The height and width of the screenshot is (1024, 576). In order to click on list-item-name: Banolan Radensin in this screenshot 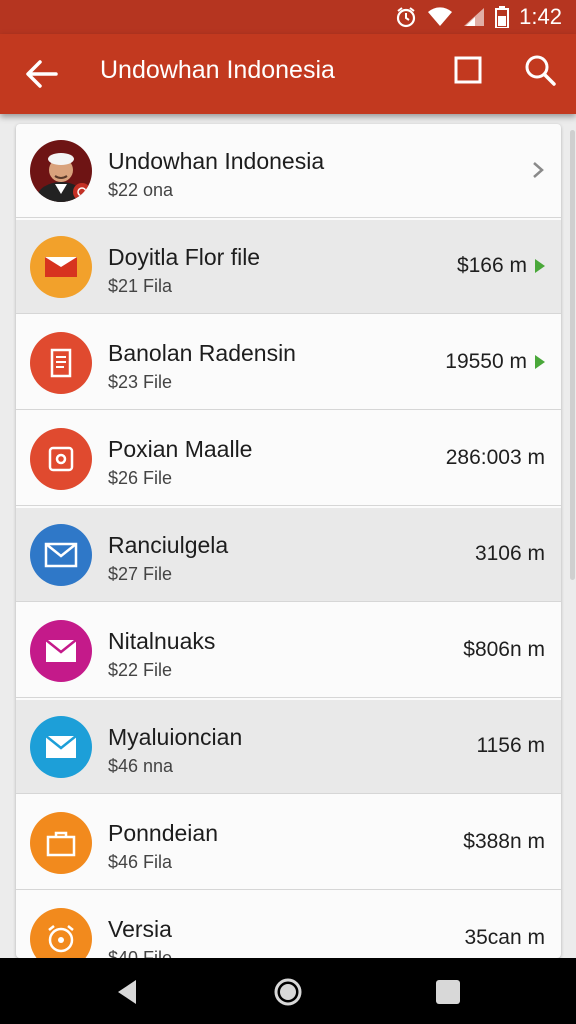, I will do `click(202, 353)`.